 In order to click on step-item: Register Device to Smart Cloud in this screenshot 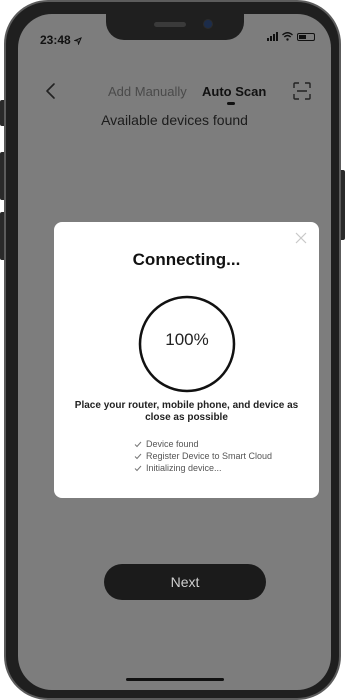, I will do `click(224, 456)`.